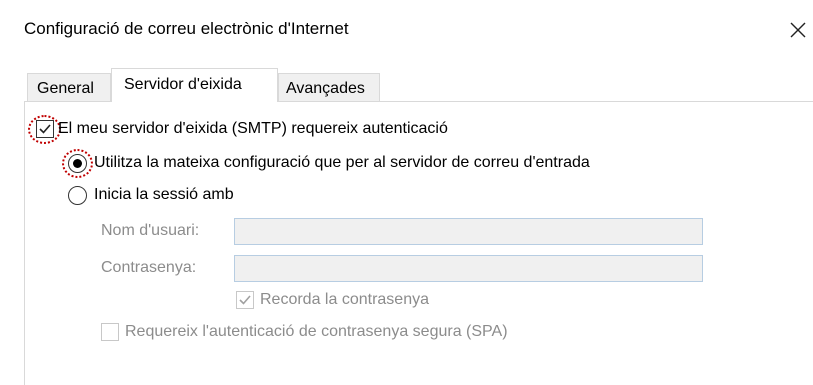 This screenshot has height=385, width=813. Describe the element at coordinates (183, 84) in the screenshot. I see `tab-label: Servidor d'eixida` at that location.